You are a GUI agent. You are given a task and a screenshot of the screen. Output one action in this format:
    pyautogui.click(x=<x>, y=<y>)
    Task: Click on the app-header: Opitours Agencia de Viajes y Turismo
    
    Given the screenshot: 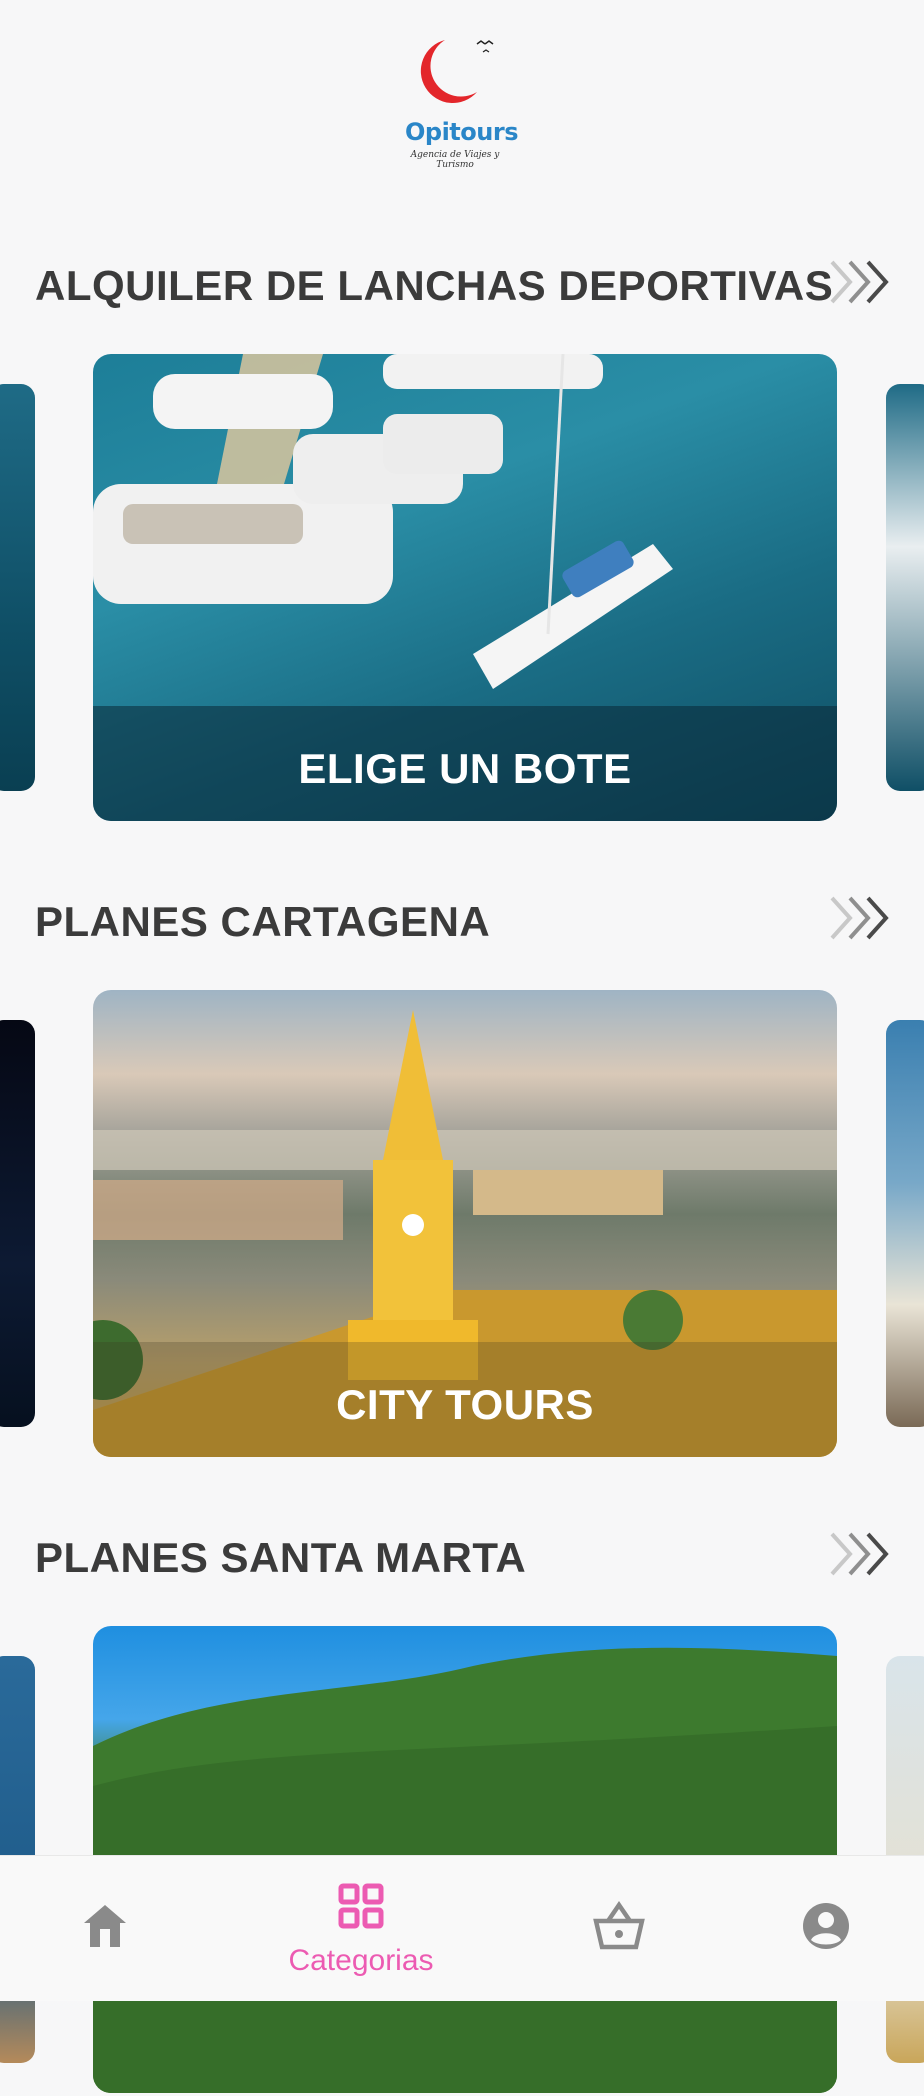 What is the action you would take?
    pyautogui.click(x=462, y=100)
    